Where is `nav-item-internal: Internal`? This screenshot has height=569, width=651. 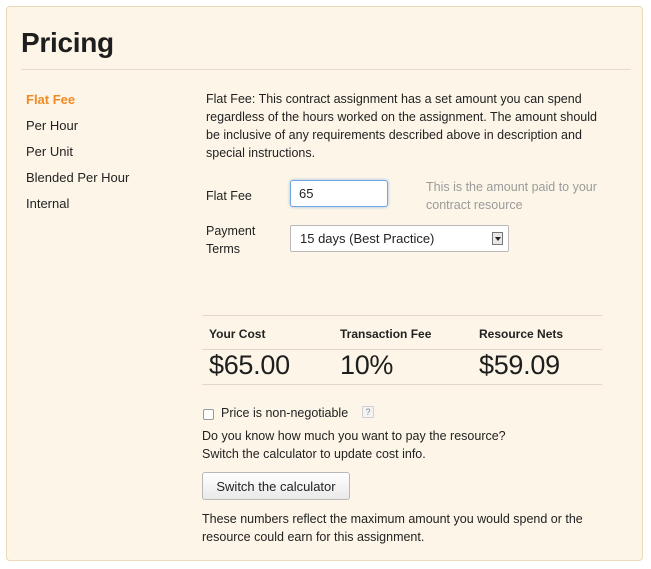 nav-item-internal: Internal is located at coordinates (77, 209).